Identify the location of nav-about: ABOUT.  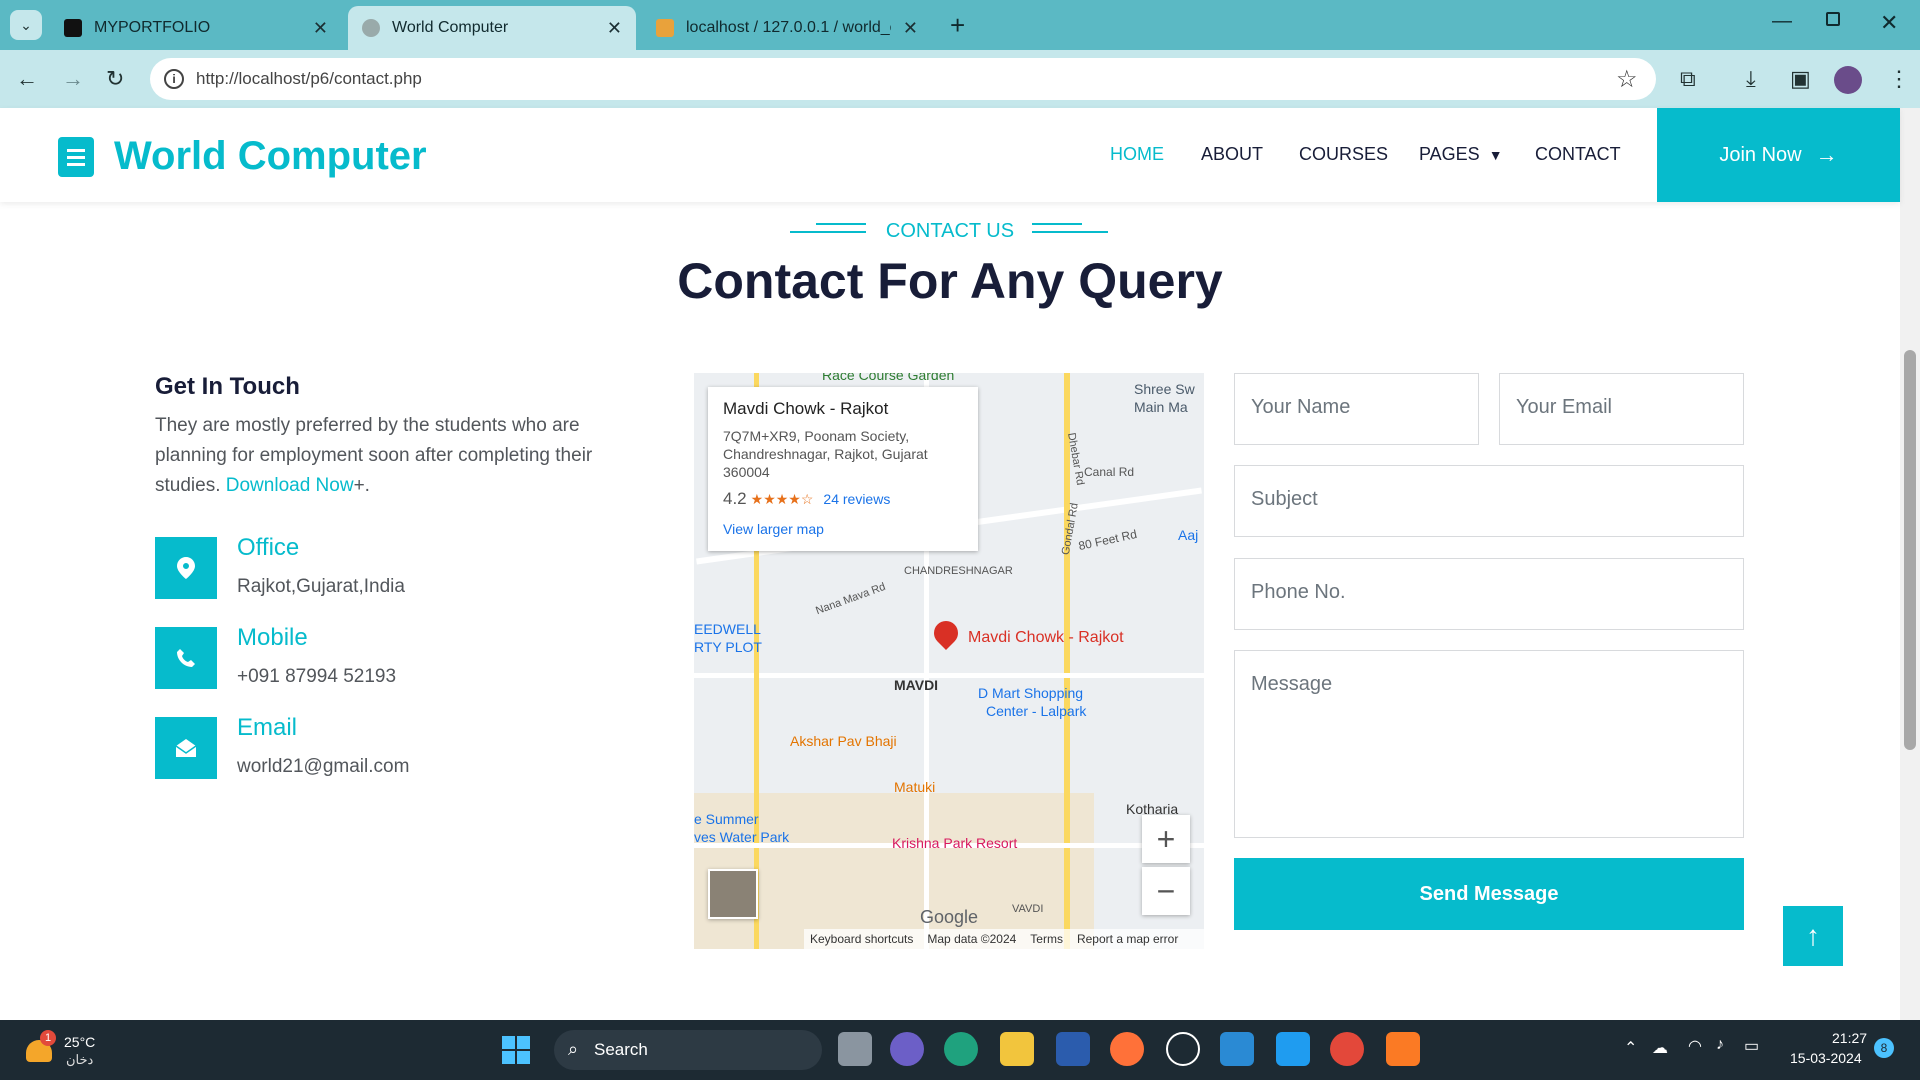
(1232, 154).